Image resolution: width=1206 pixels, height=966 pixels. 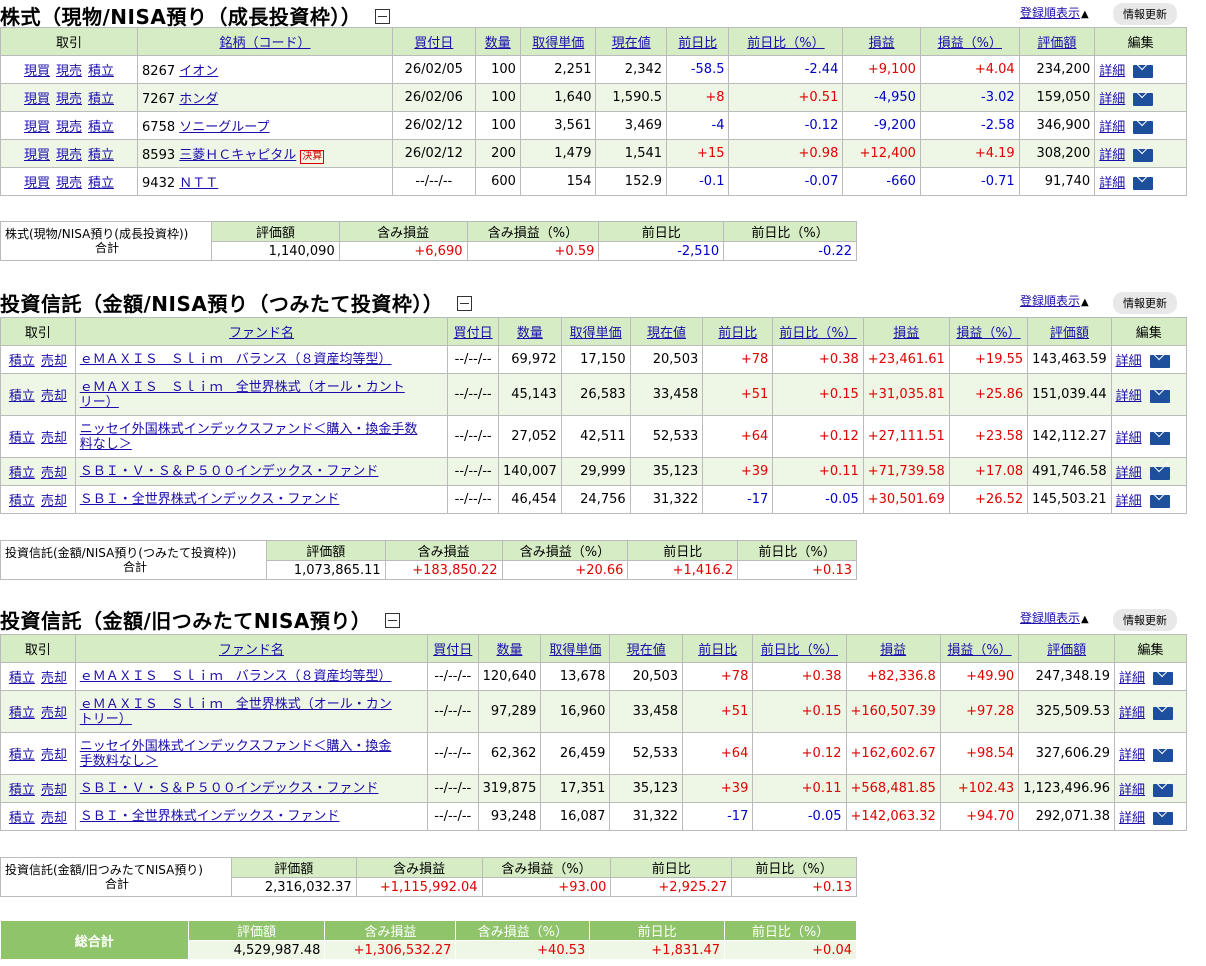 I want to click on update-button: 情報更新, so click(x=1145, y=303).